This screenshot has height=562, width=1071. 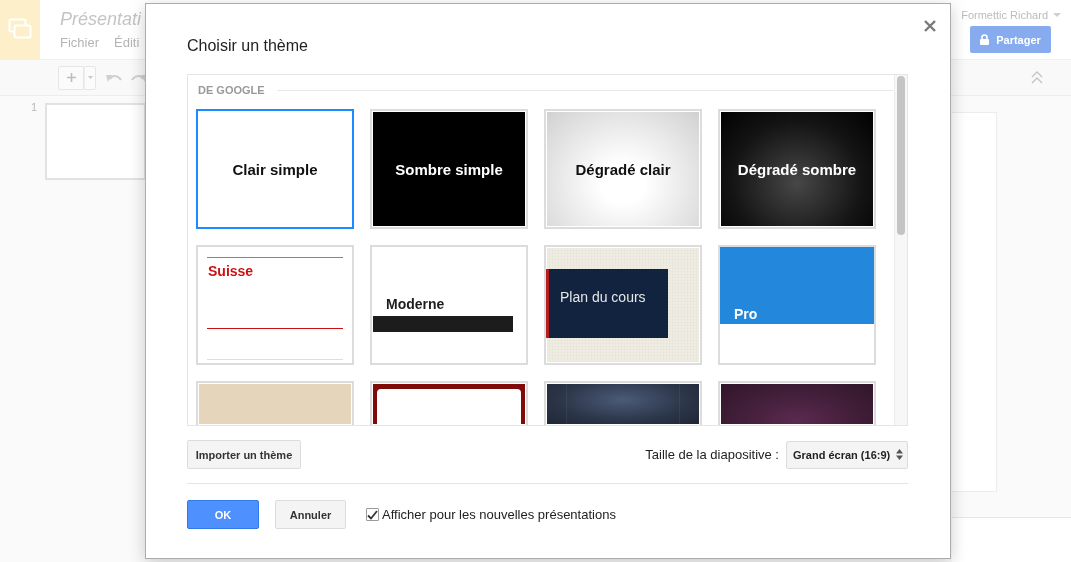 I want to click on slide-size-select: Grand écran (16:9), so click(x=847, y=454).